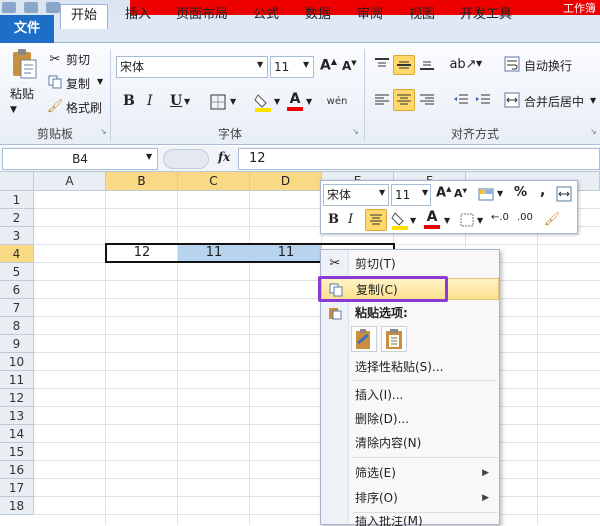  I want to click on save-icon, so click(9, 7).